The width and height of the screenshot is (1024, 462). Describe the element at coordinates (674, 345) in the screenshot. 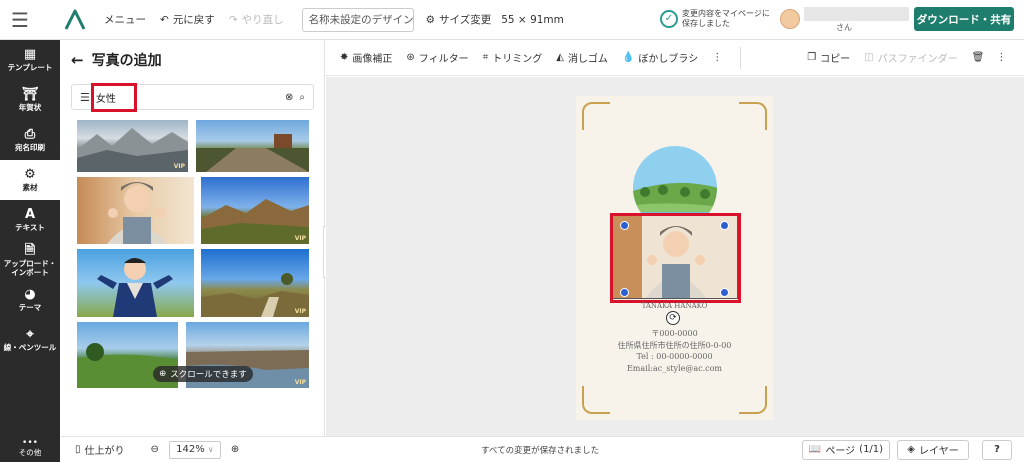

I see `card-address: 住所県住所市住所の住所0-0-00` at that location.